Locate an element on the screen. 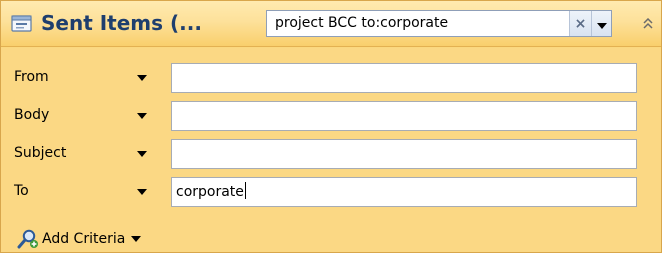  criteria-row-from: From is located at coordinates (331, 78).